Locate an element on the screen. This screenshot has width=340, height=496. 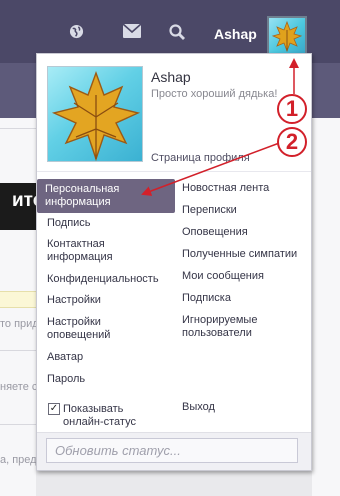
annotation-marker-2: 2 is located at coordinates (292, 142).